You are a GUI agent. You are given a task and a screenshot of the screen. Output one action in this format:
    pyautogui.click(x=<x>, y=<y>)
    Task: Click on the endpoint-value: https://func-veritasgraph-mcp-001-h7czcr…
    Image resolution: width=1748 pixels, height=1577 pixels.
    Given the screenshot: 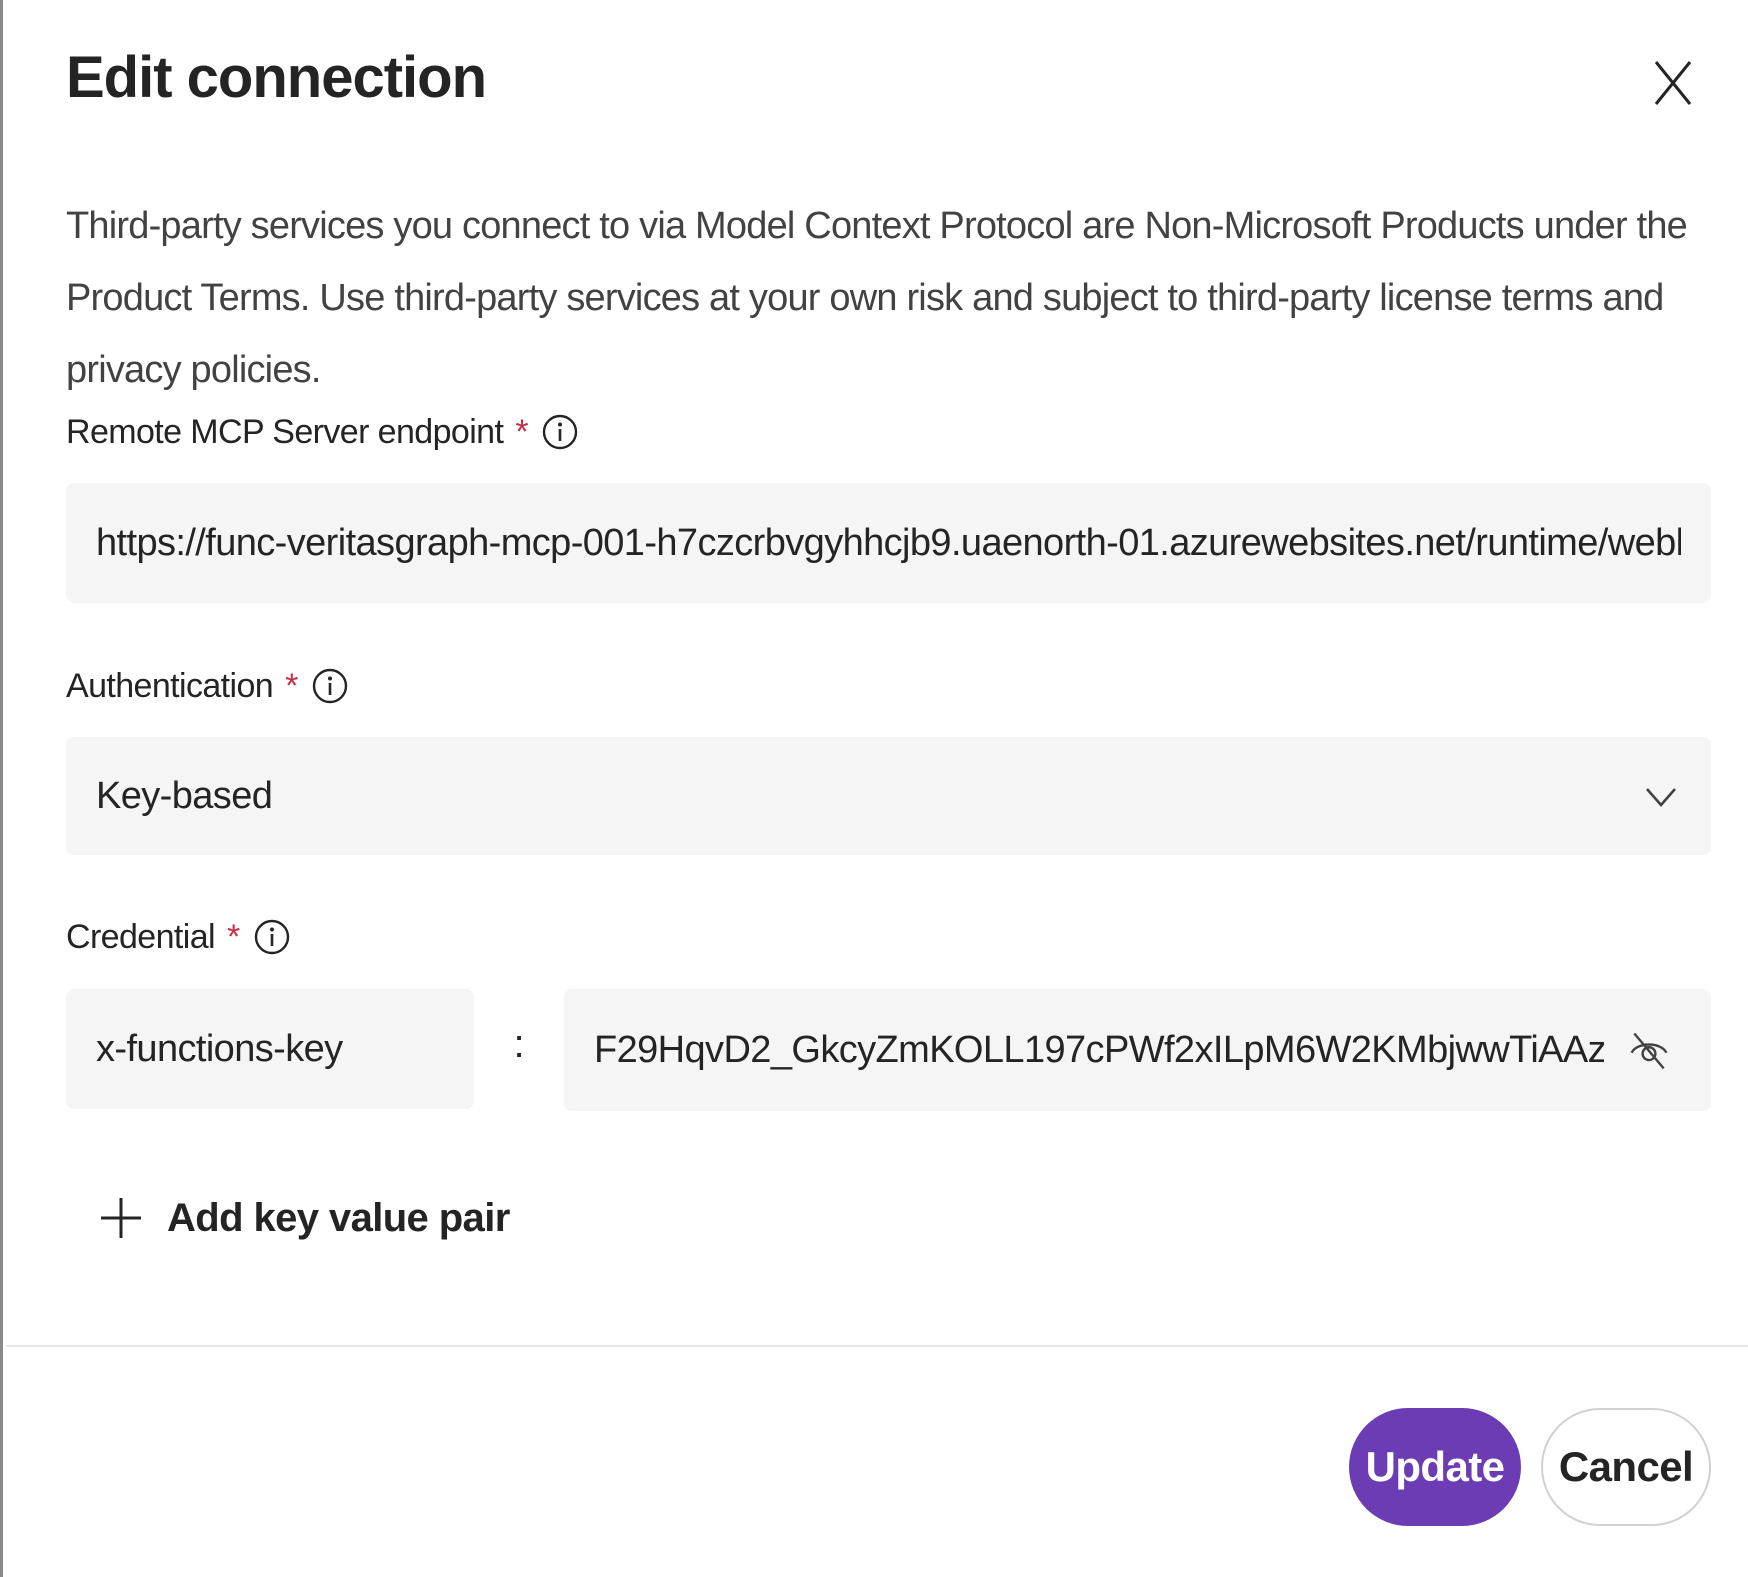 What is the action you would take?
    pyautogui.click(x=888, y=542)
    